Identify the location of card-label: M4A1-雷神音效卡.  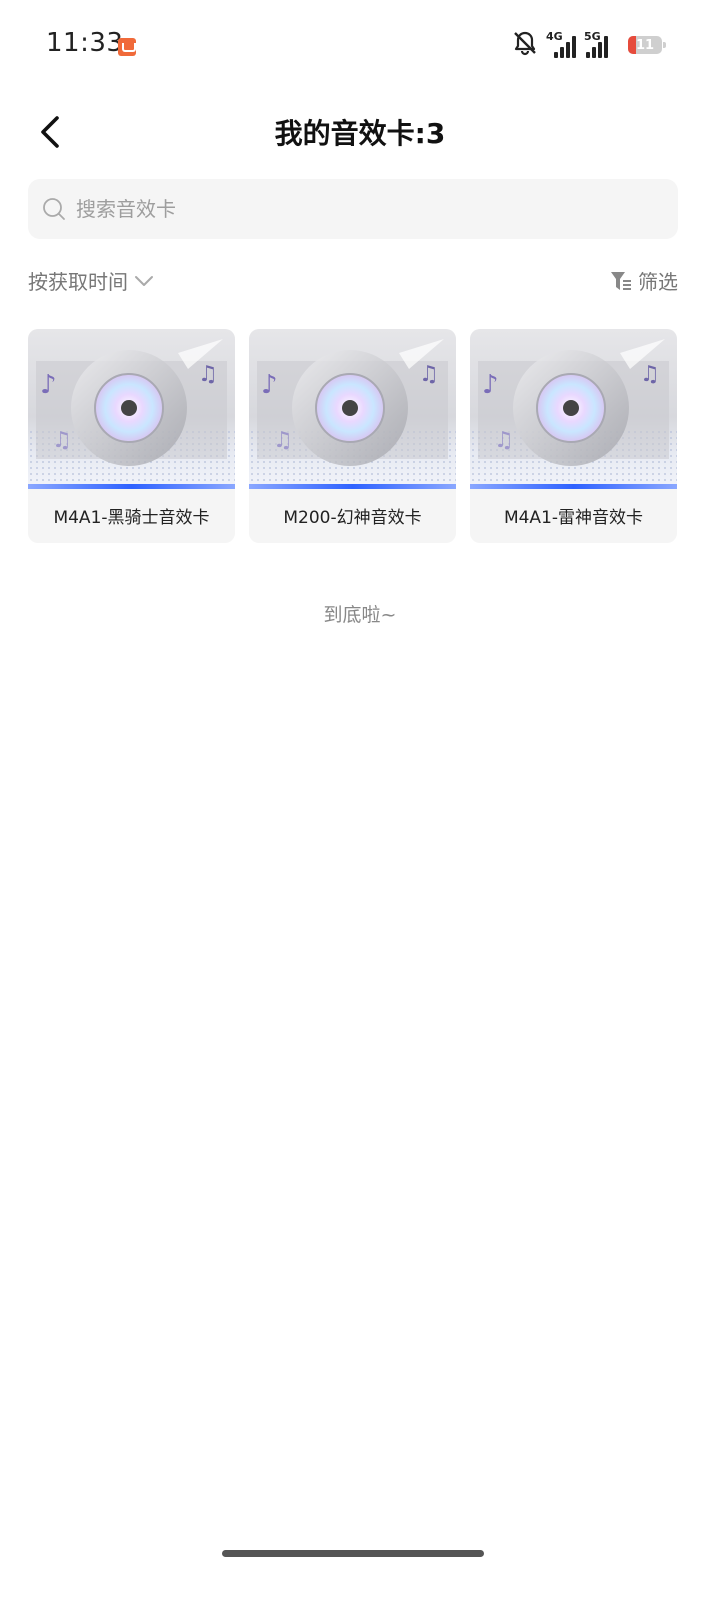
(573, 518).